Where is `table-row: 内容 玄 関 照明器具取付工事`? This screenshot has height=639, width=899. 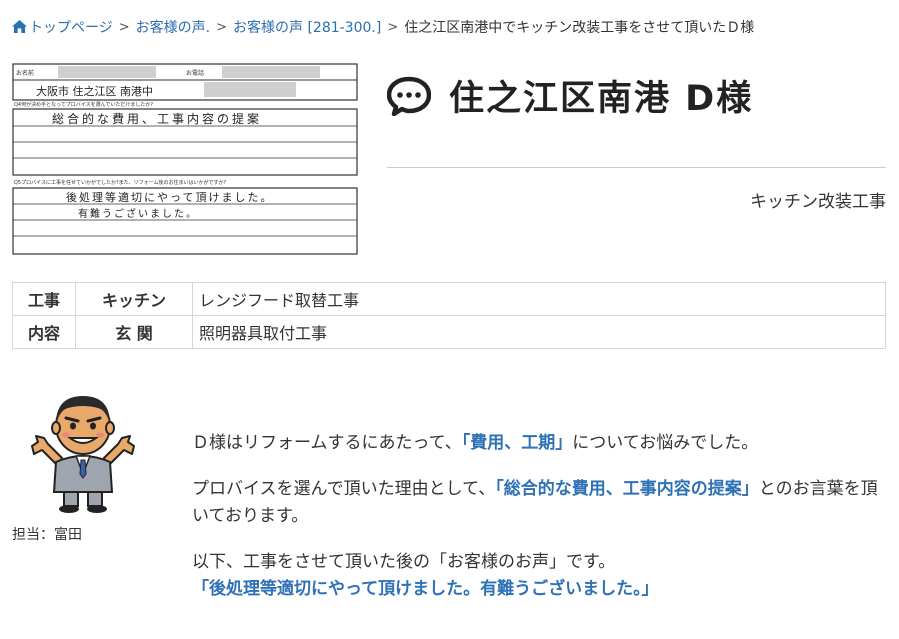
table-row: 内容 玄 関 照明器具取付工事 is located at coordinates (449, 332).